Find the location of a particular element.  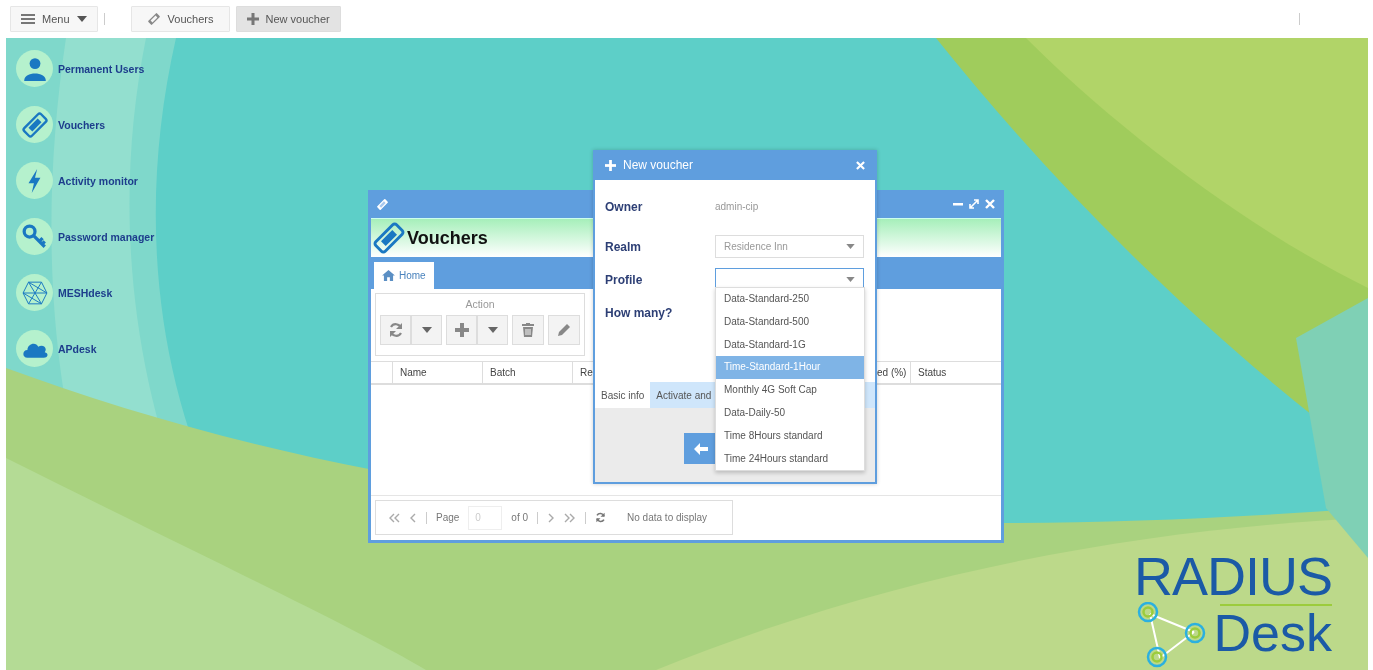

back-button is located at coordinates (701, 448).